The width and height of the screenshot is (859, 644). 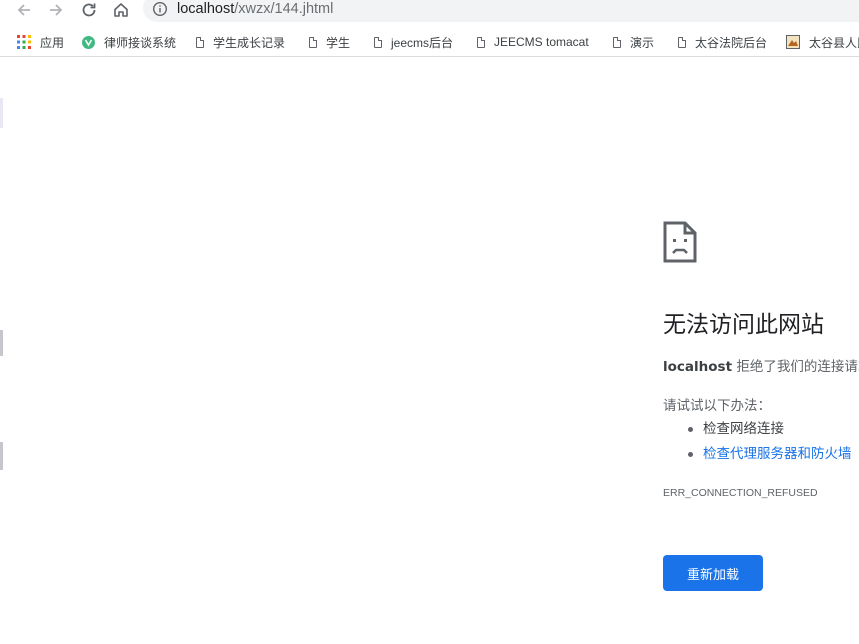 I want to click on home-button, so click(x=121, y=10).